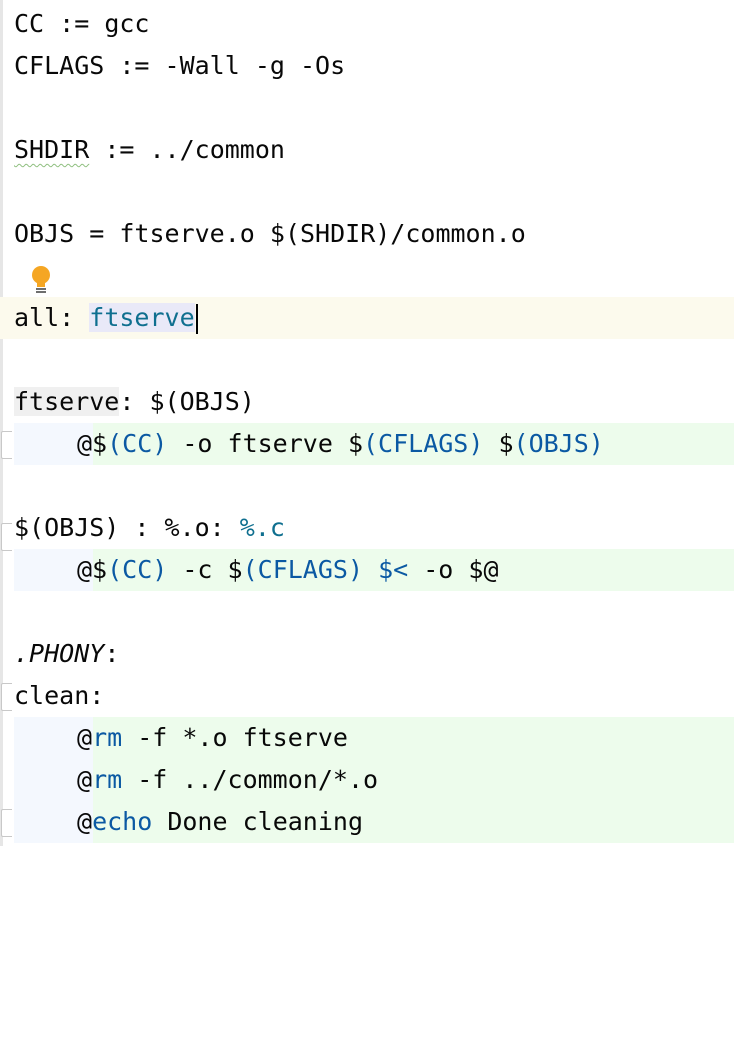  What do you see at coordinates (29, 23) in the screenshot?
I see `var-name: CC` at bounding box center [29, 23].